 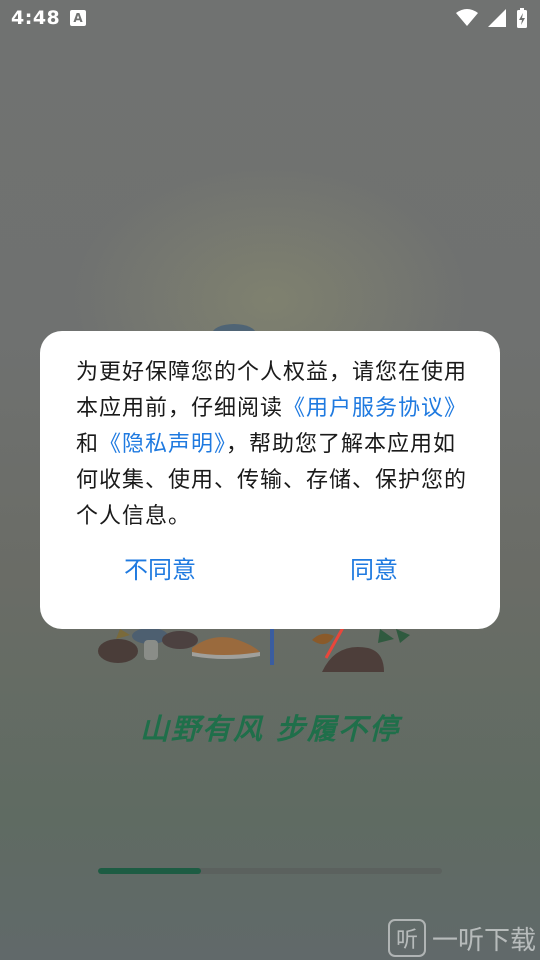 What do you see at coordinates (162, 444) in the screenshot?
I see `privacy-policy-link: 《隐私声明》` at bounding box center [162, 444].